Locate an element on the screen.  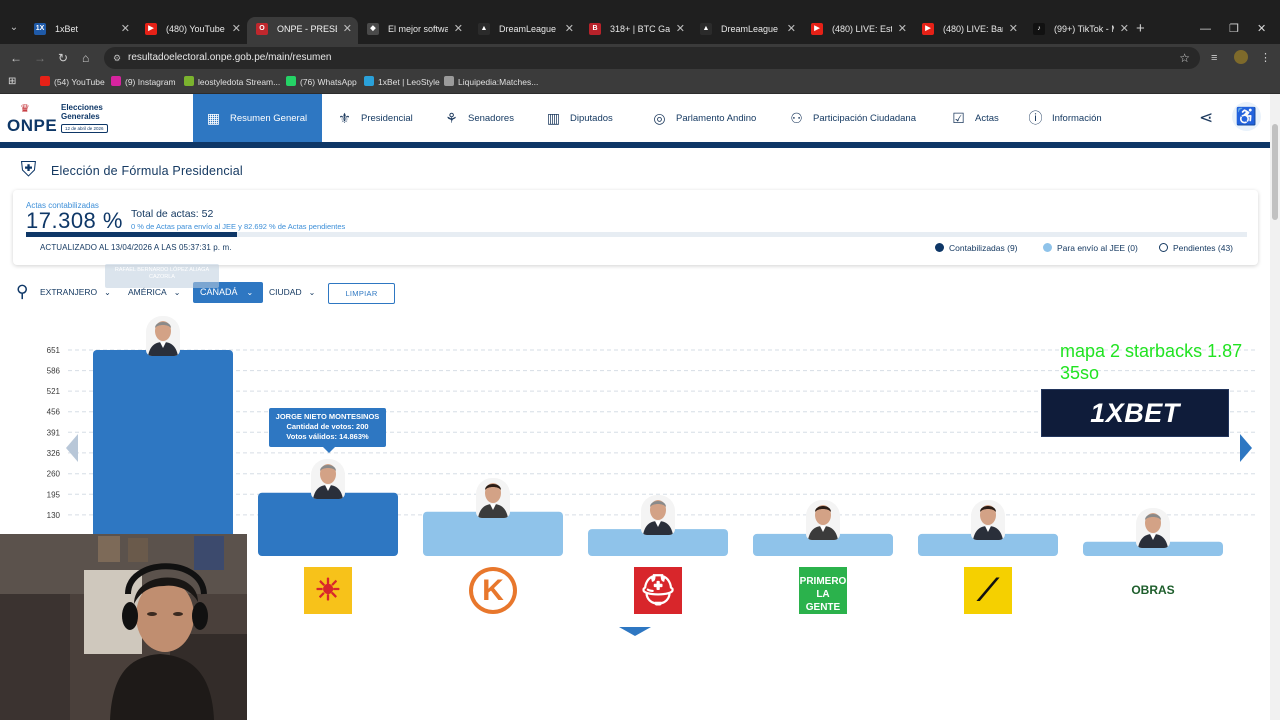
chart-next-arrow is located at coordinates (1246, 448).